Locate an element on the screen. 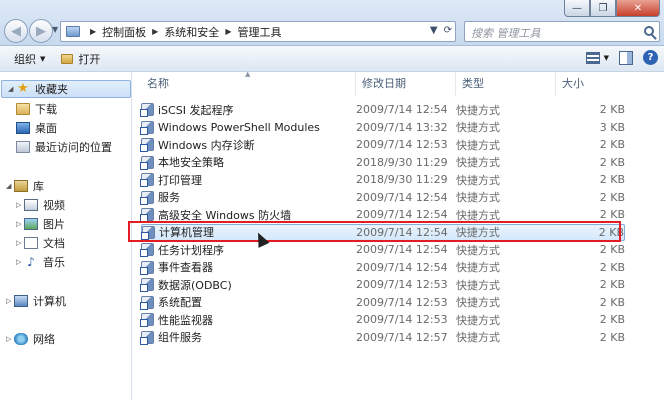  file-name: 任务计划程序 is located at coordinates (191, 250).